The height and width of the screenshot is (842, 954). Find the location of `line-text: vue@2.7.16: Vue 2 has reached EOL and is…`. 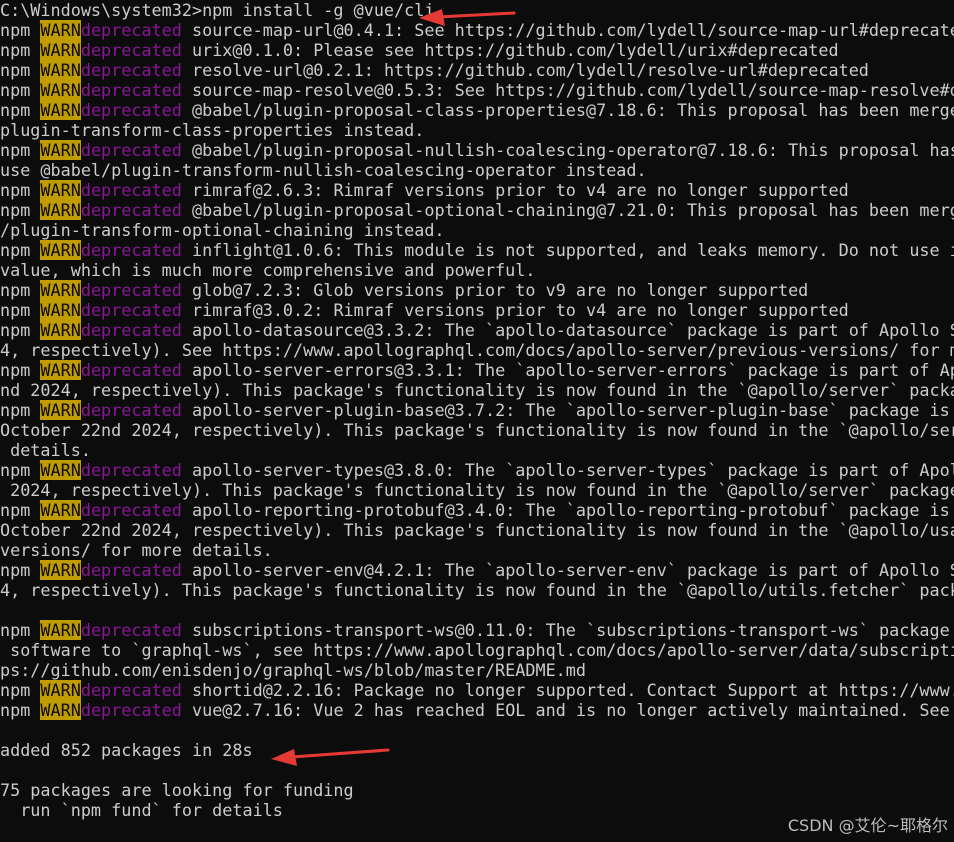

line-text: vue@2.7.16: Vue 2 has reached EOL and is… is located at coordinates (565, 710).